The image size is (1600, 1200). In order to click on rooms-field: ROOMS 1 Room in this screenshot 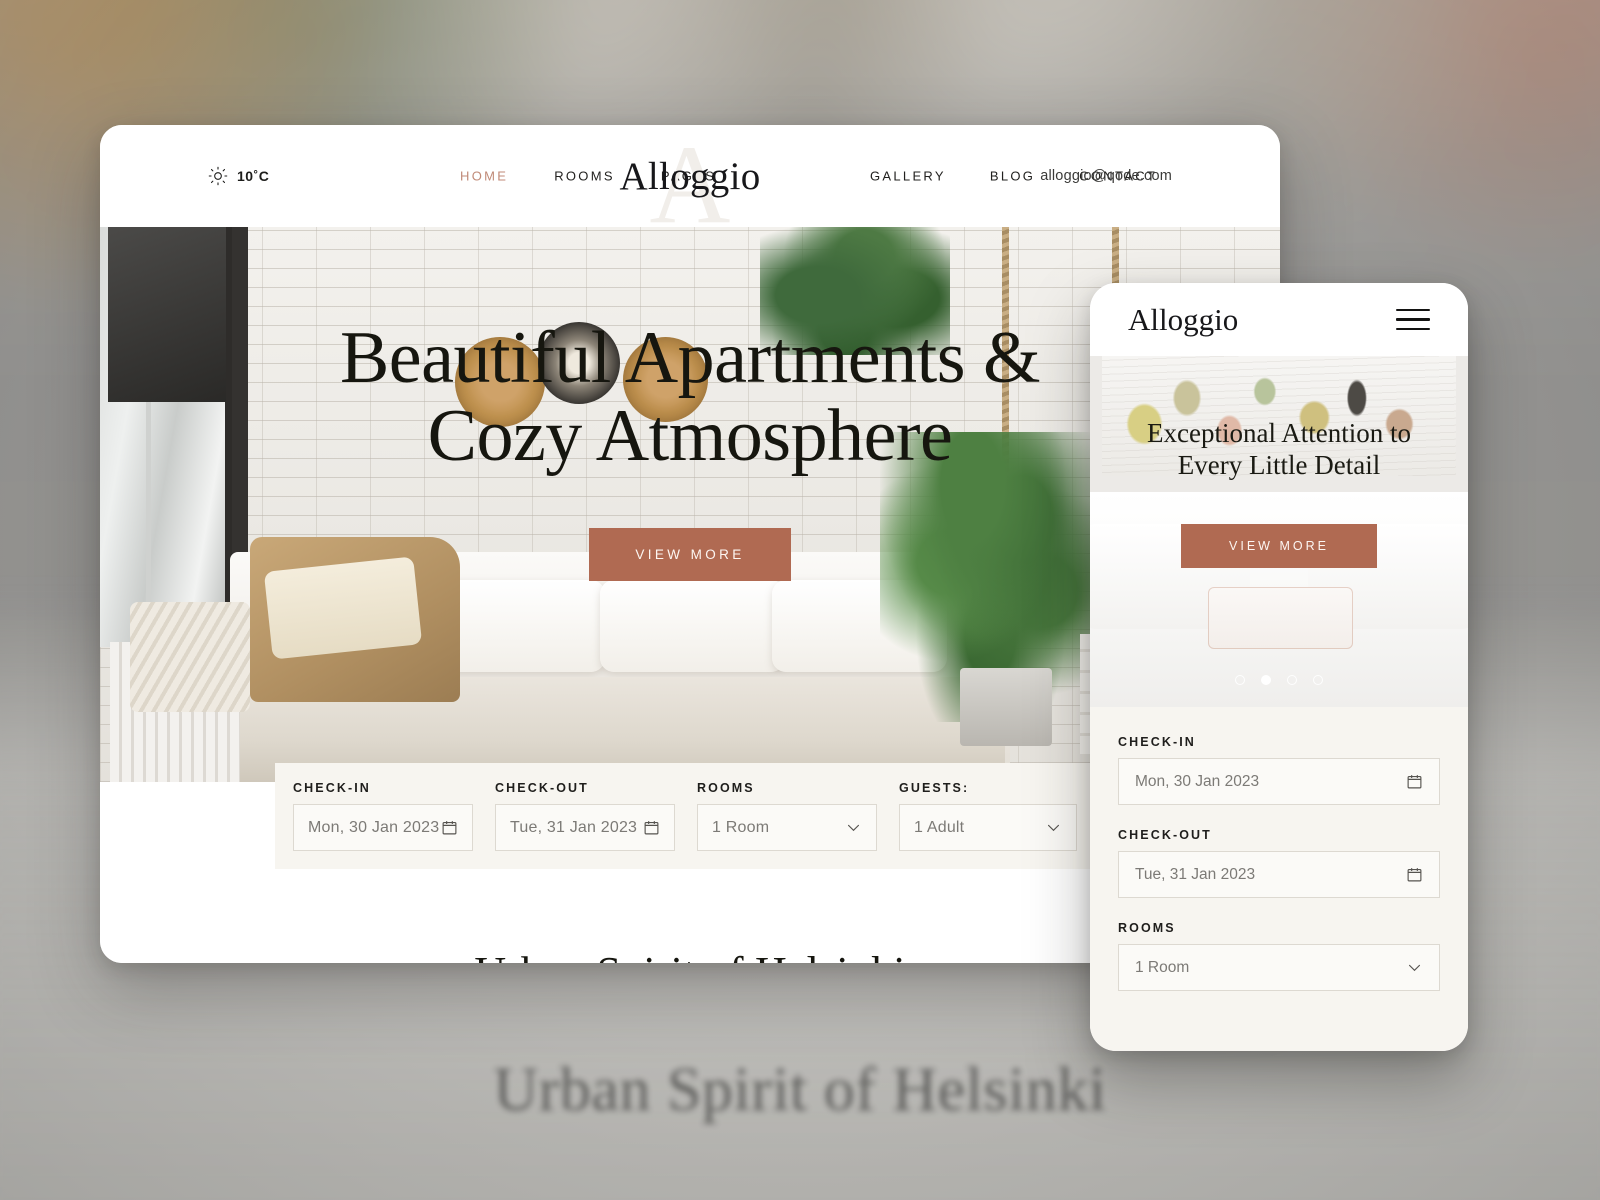, I will do `click(787, 816)`.